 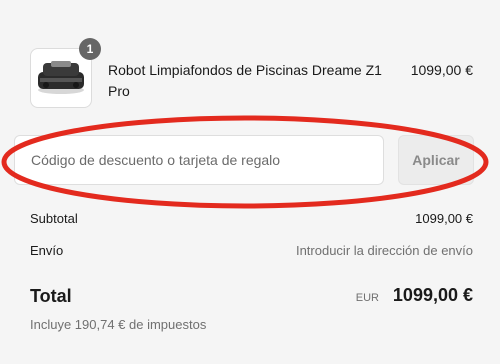 What do you see at coordinates (199, 160) in the screenshot?
I see `discount-code-input` at bounding box center [199, 160].